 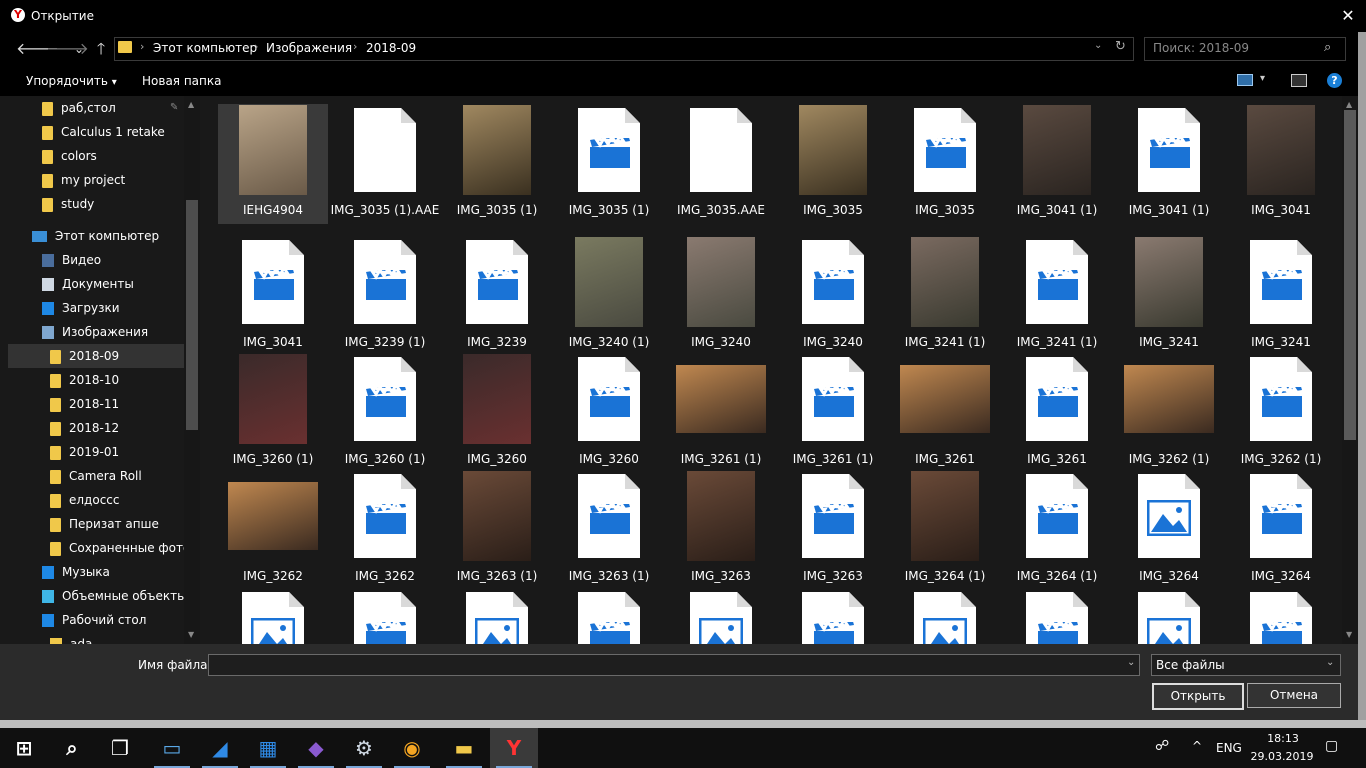 What do you see at coordinates (609, 409) in the screenshot?
I see `file-tile: IMG_3260` at bounding box center [609, 409].